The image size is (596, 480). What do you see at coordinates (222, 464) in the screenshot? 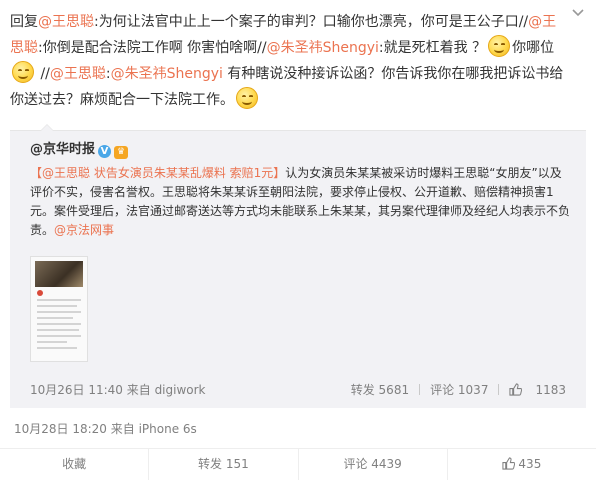
I see `repost-button: 转发 151` at bounding box center [222, 464].